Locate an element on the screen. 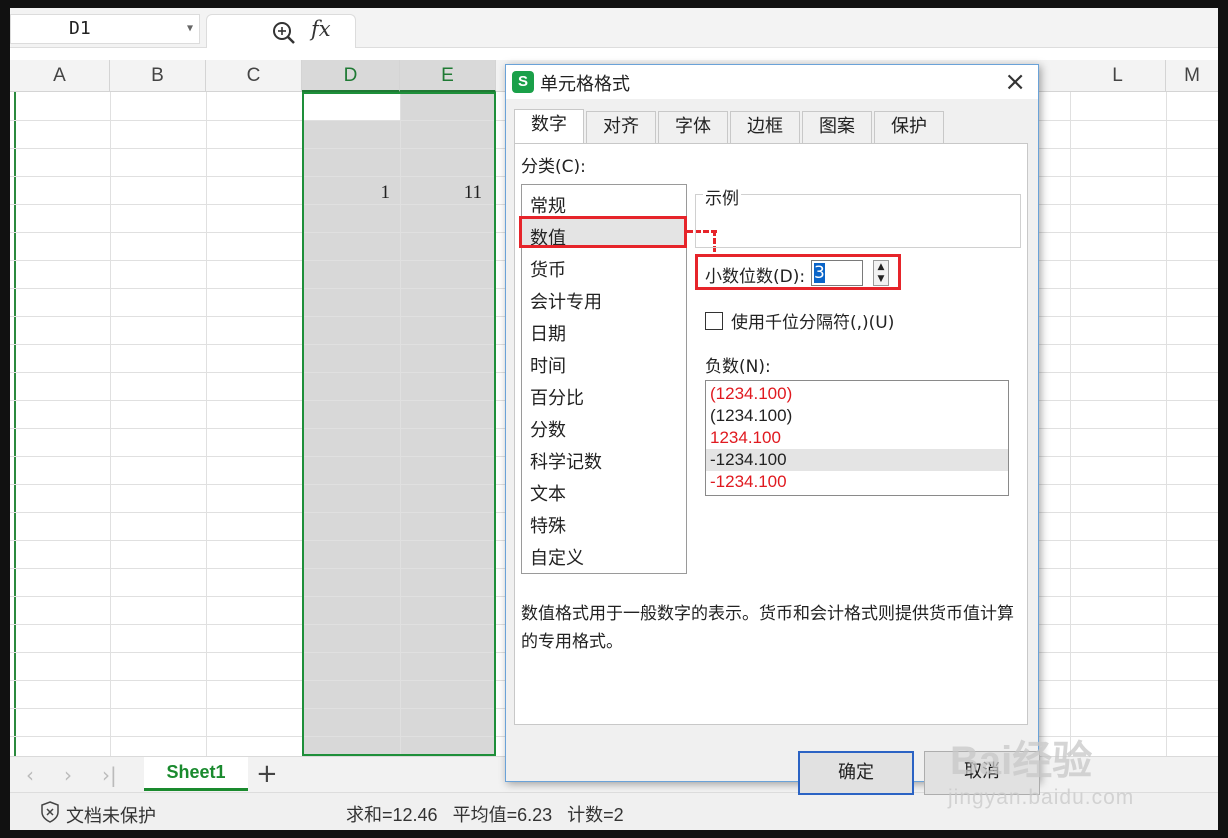 The image size is (1228, 838). selection-stats: 求和=12.46 平均值=6.23 计数=2 is located at coordinates (490, 814).